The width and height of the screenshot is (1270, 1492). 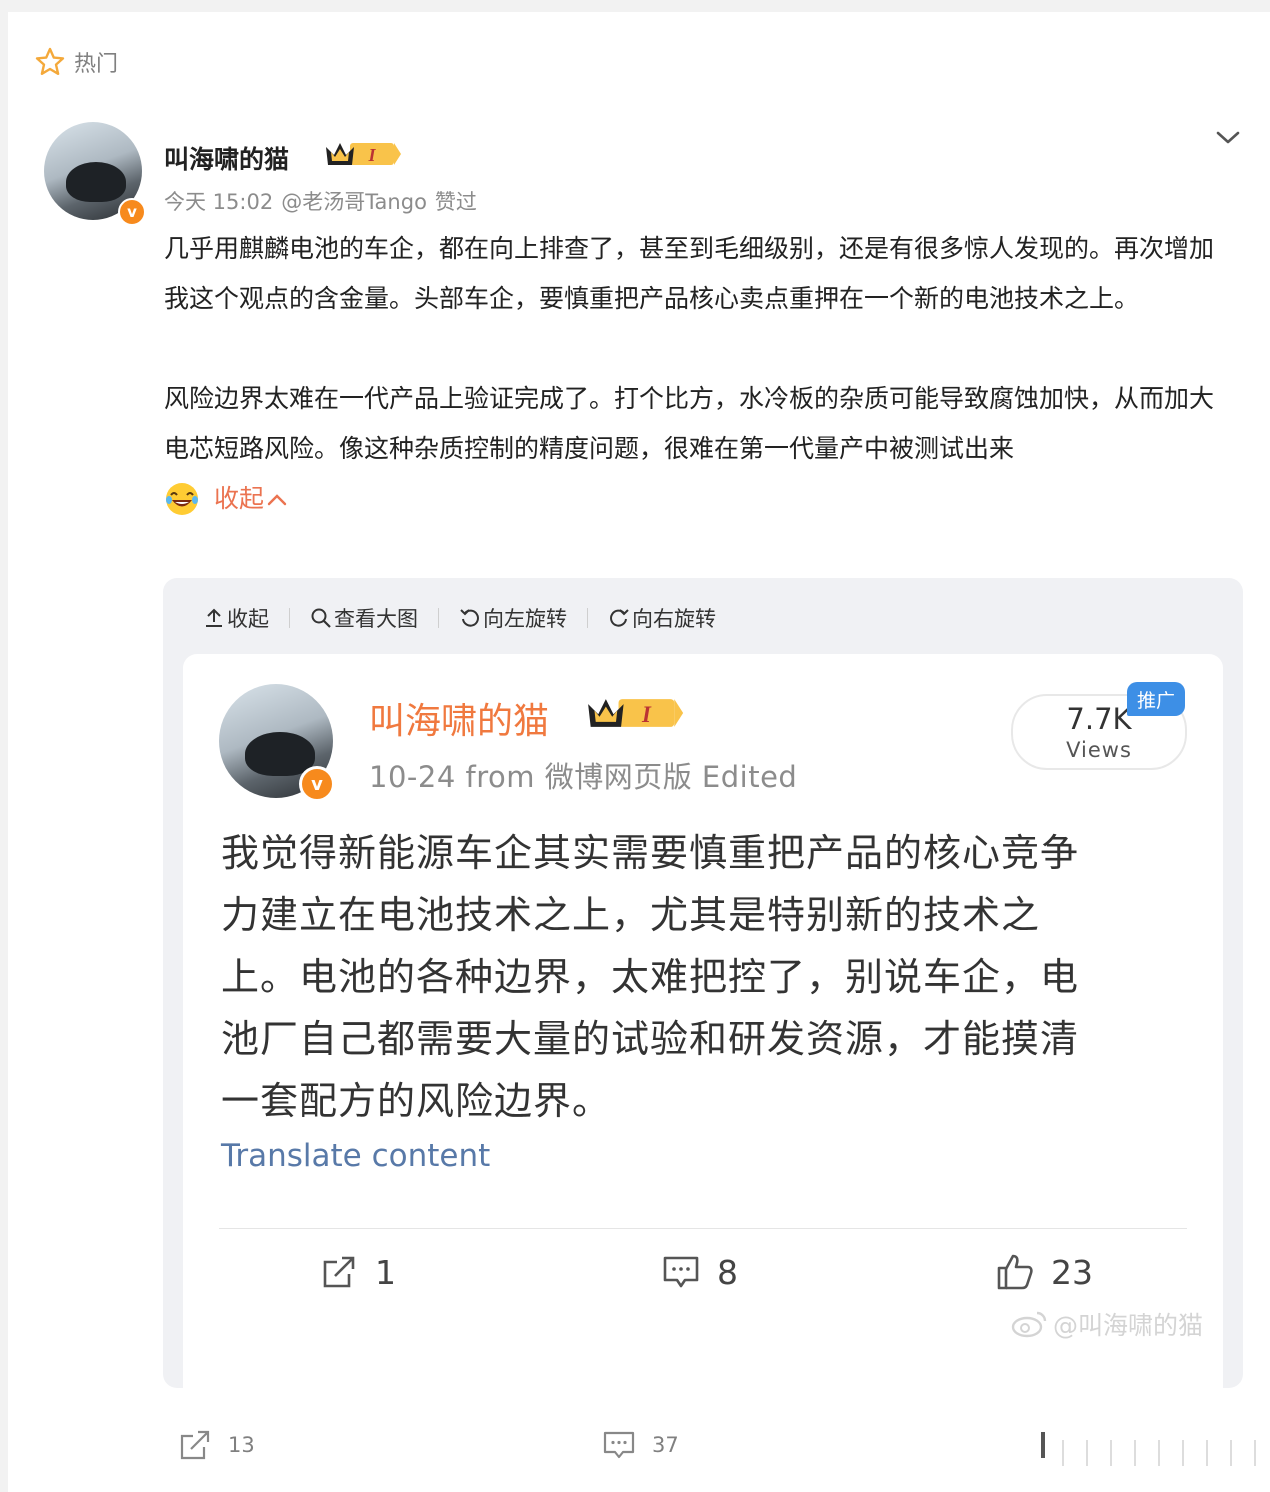 What do you see at coordinates (455, 202) in the screenshot?
I see `liked-action: 赞过` at bounding box center [455, 202].